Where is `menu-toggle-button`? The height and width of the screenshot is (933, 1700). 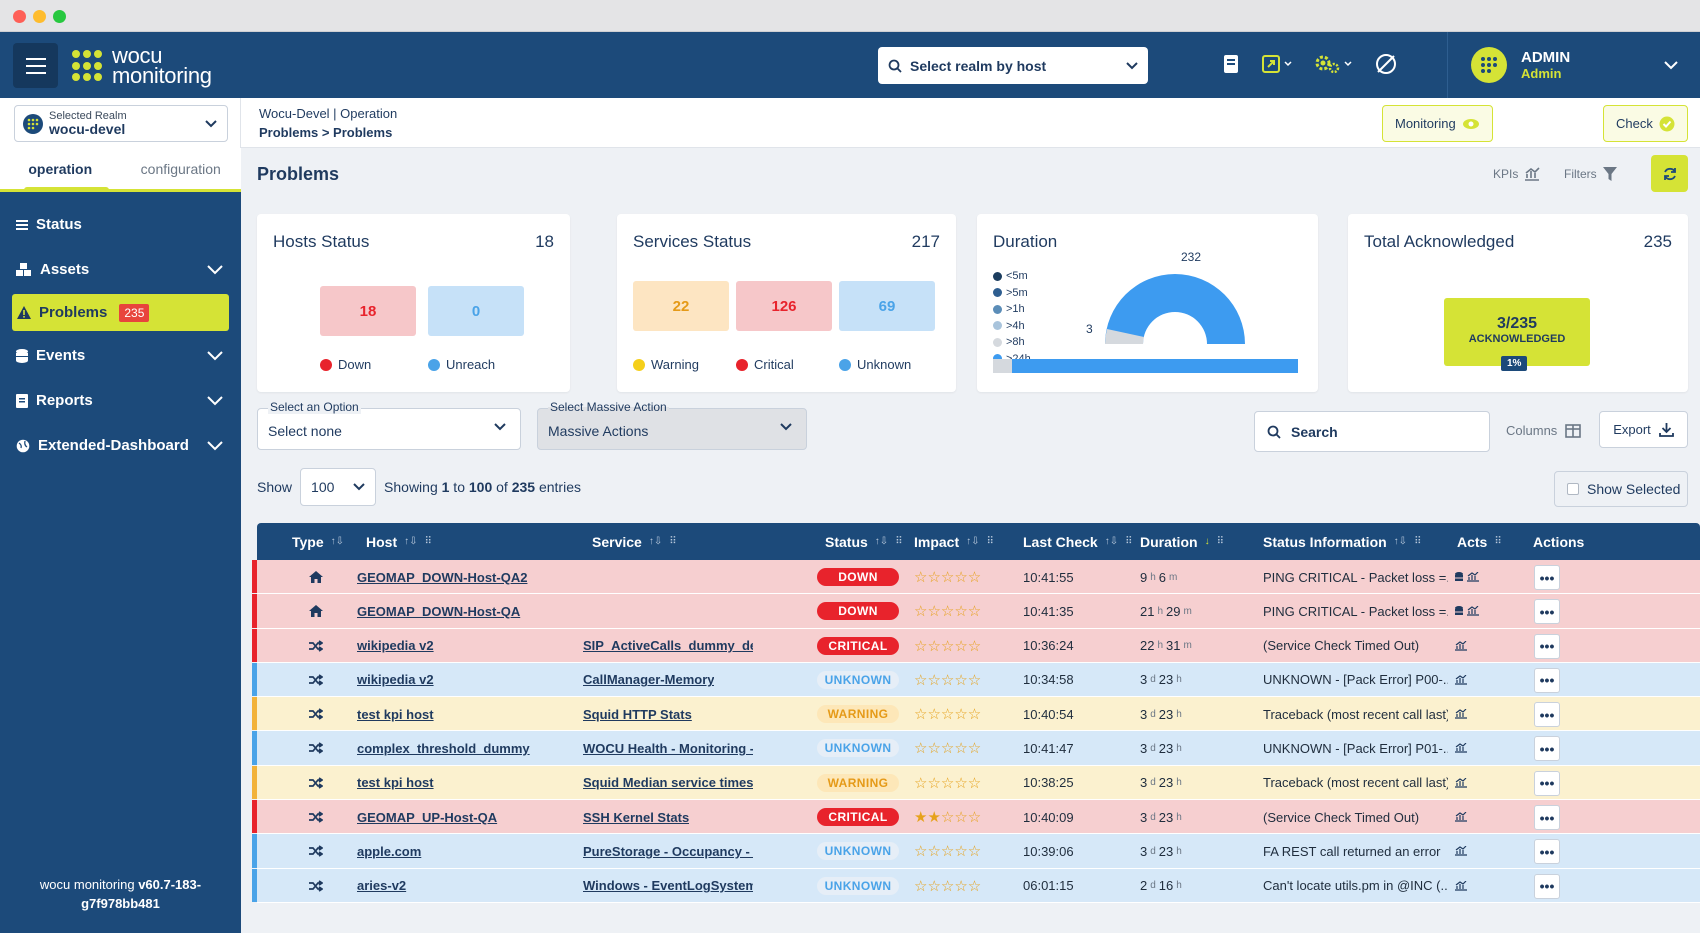 menu-toggle-button is located at coordinates (35, 65).